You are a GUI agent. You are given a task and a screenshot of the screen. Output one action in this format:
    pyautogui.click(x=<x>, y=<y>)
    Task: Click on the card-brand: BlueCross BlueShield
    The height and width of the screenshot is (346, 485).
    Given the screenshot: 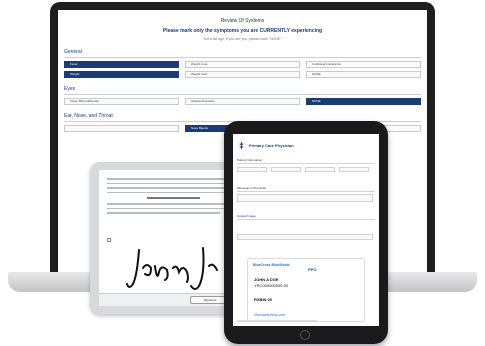 What is the action you would take?
    pyautogui.click(x=271, y=265)
    